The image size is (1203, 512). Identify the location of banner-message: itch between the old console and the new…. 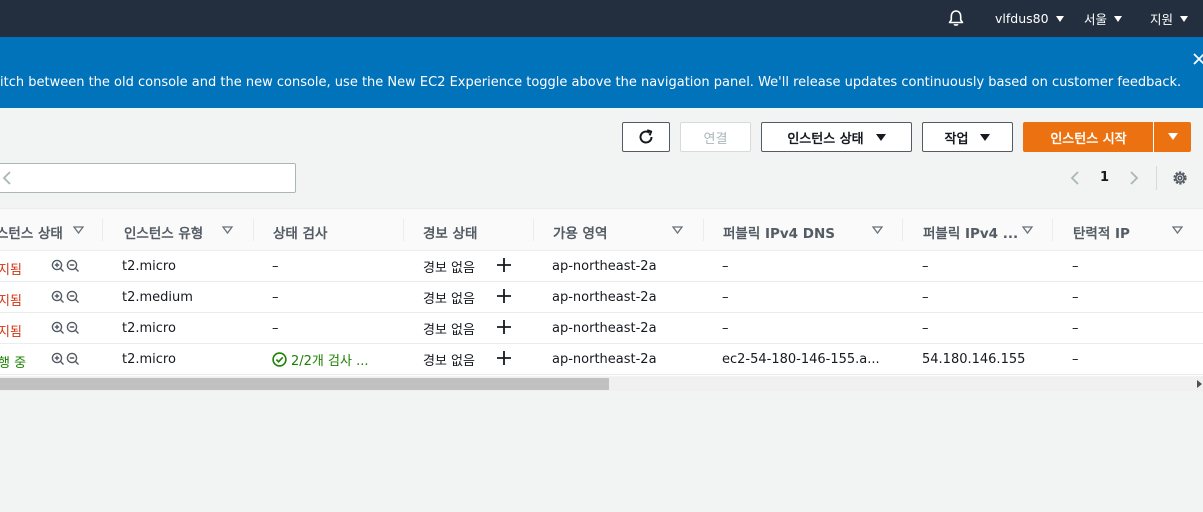
(591, 82).